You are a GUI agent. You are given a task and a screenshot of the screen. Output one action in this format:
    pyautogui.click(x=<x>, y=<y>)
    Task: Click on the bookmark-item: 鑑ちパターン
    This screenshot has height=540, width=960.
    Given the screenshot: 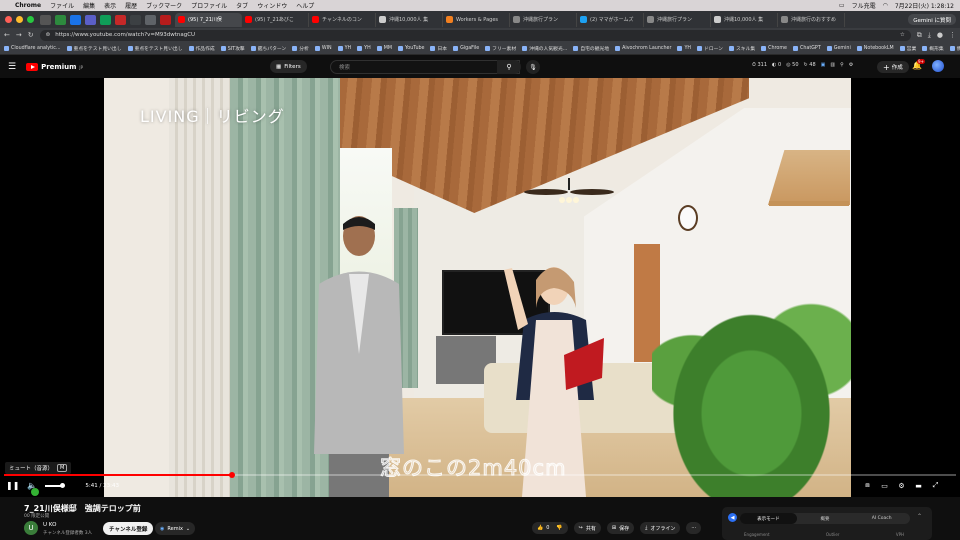 What is the action you would take?
    pyautogui.click(x=268, y=48)
    